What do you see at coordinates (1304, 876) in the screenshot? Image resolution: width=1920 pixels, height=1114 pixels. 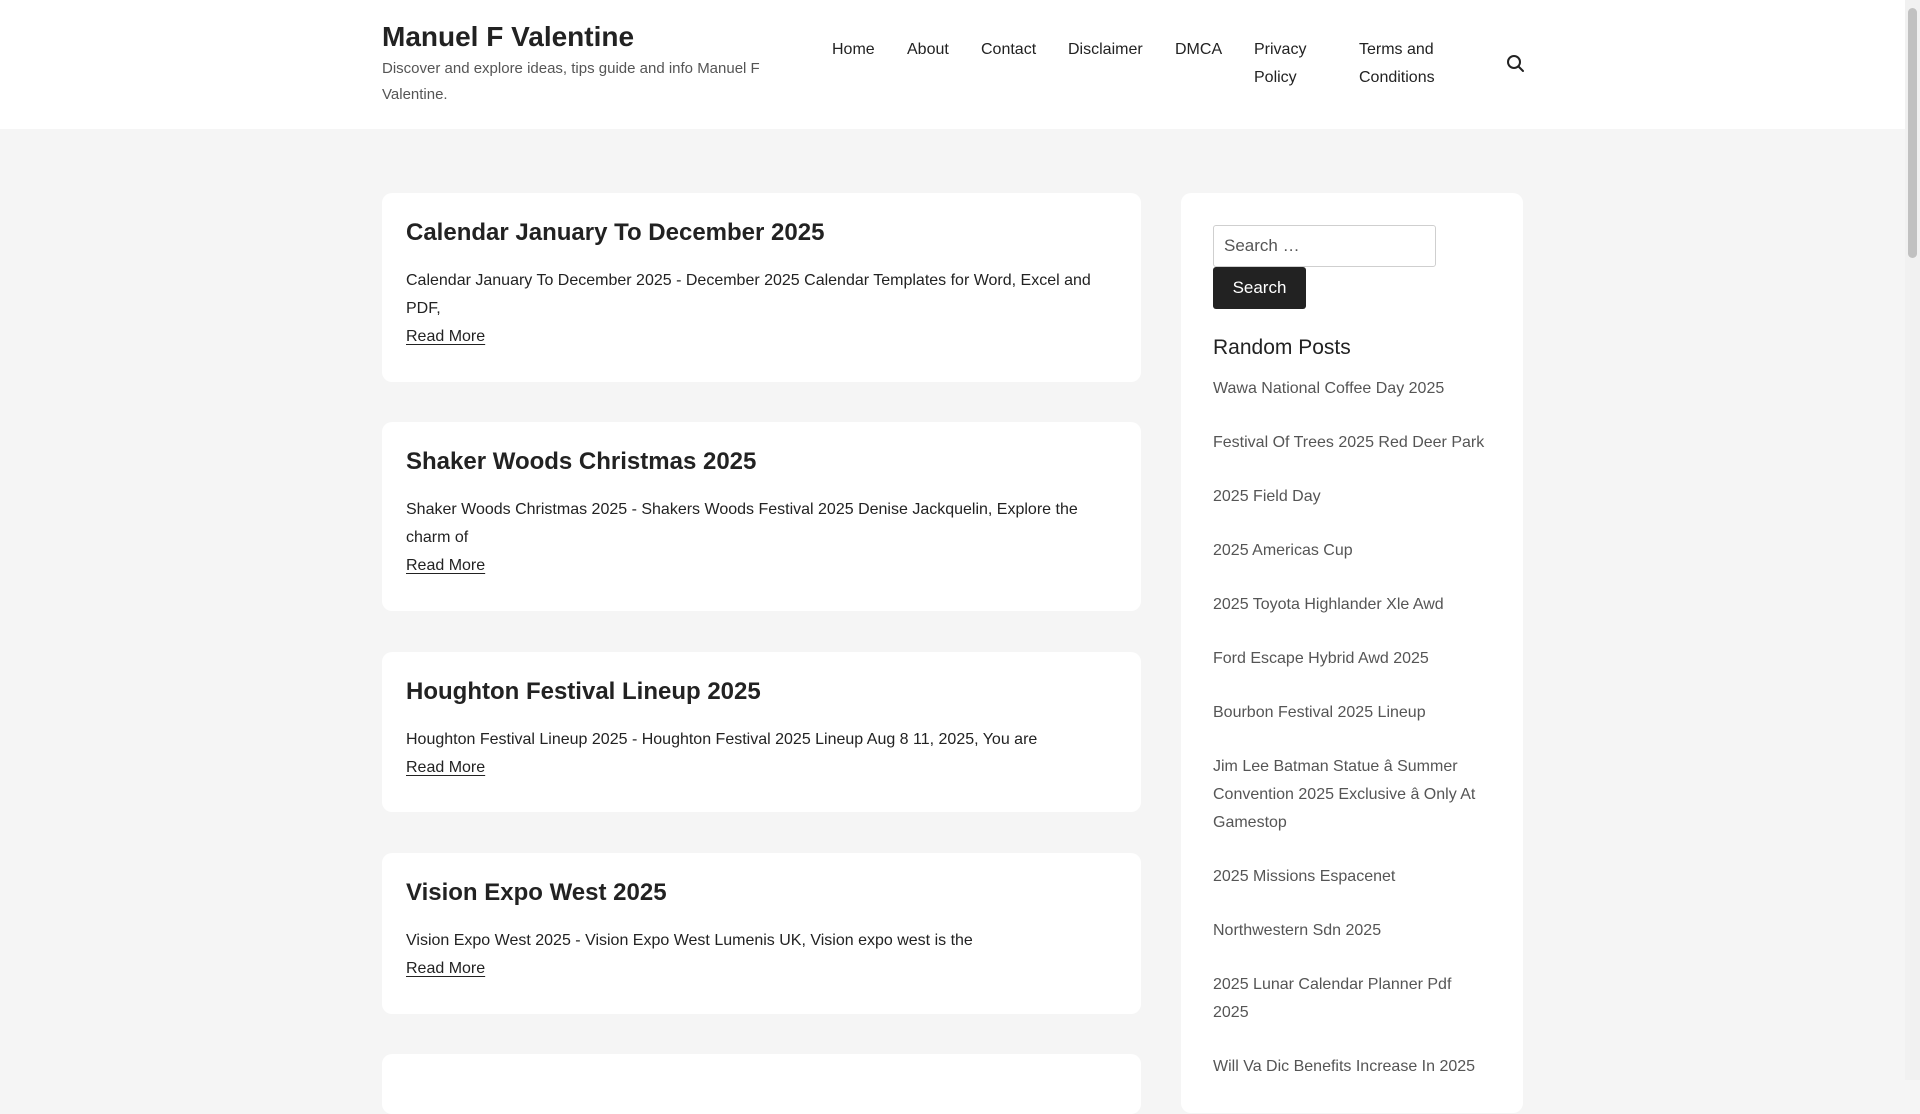 I see `random-post-link: 2025 Missions Espacenet` at bounding box center [1304, 876].